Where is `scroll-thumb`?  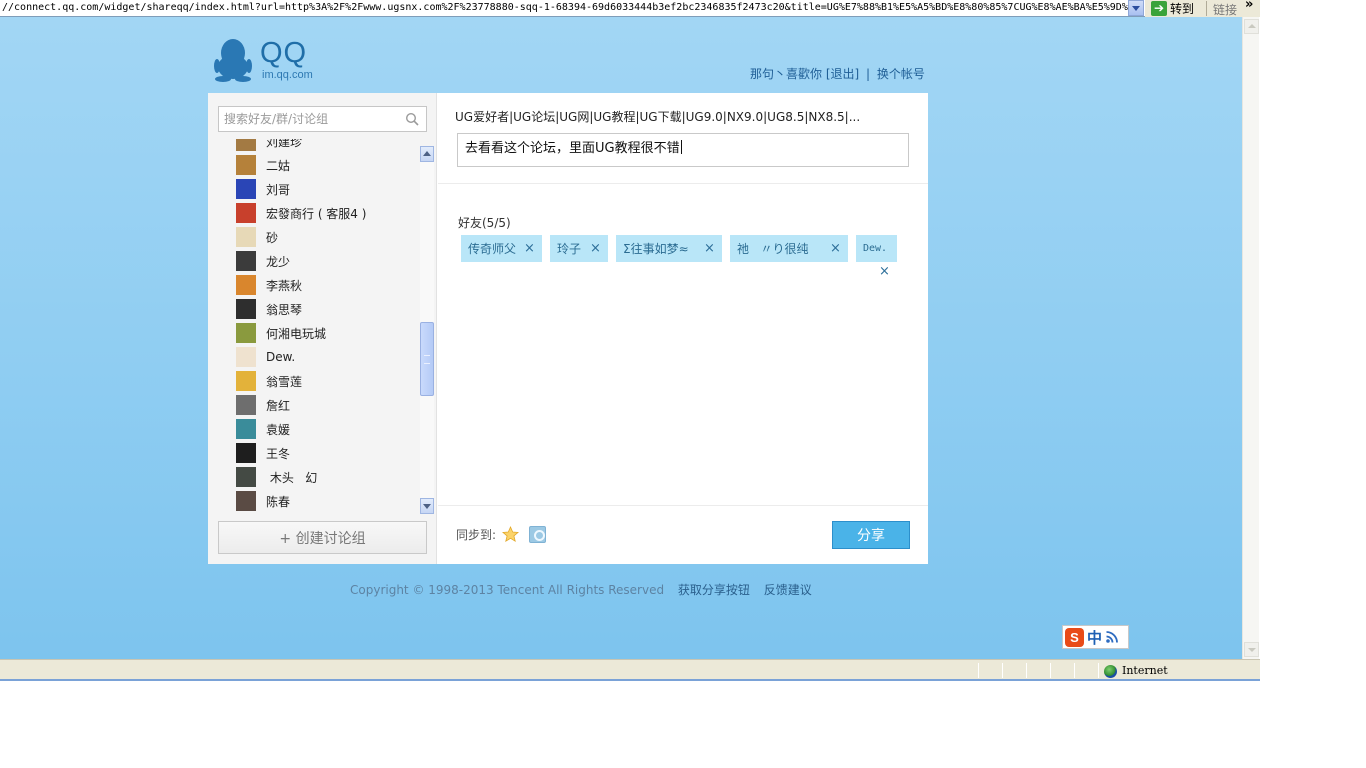 scroll-thumb is located at coordinates (427, 359).